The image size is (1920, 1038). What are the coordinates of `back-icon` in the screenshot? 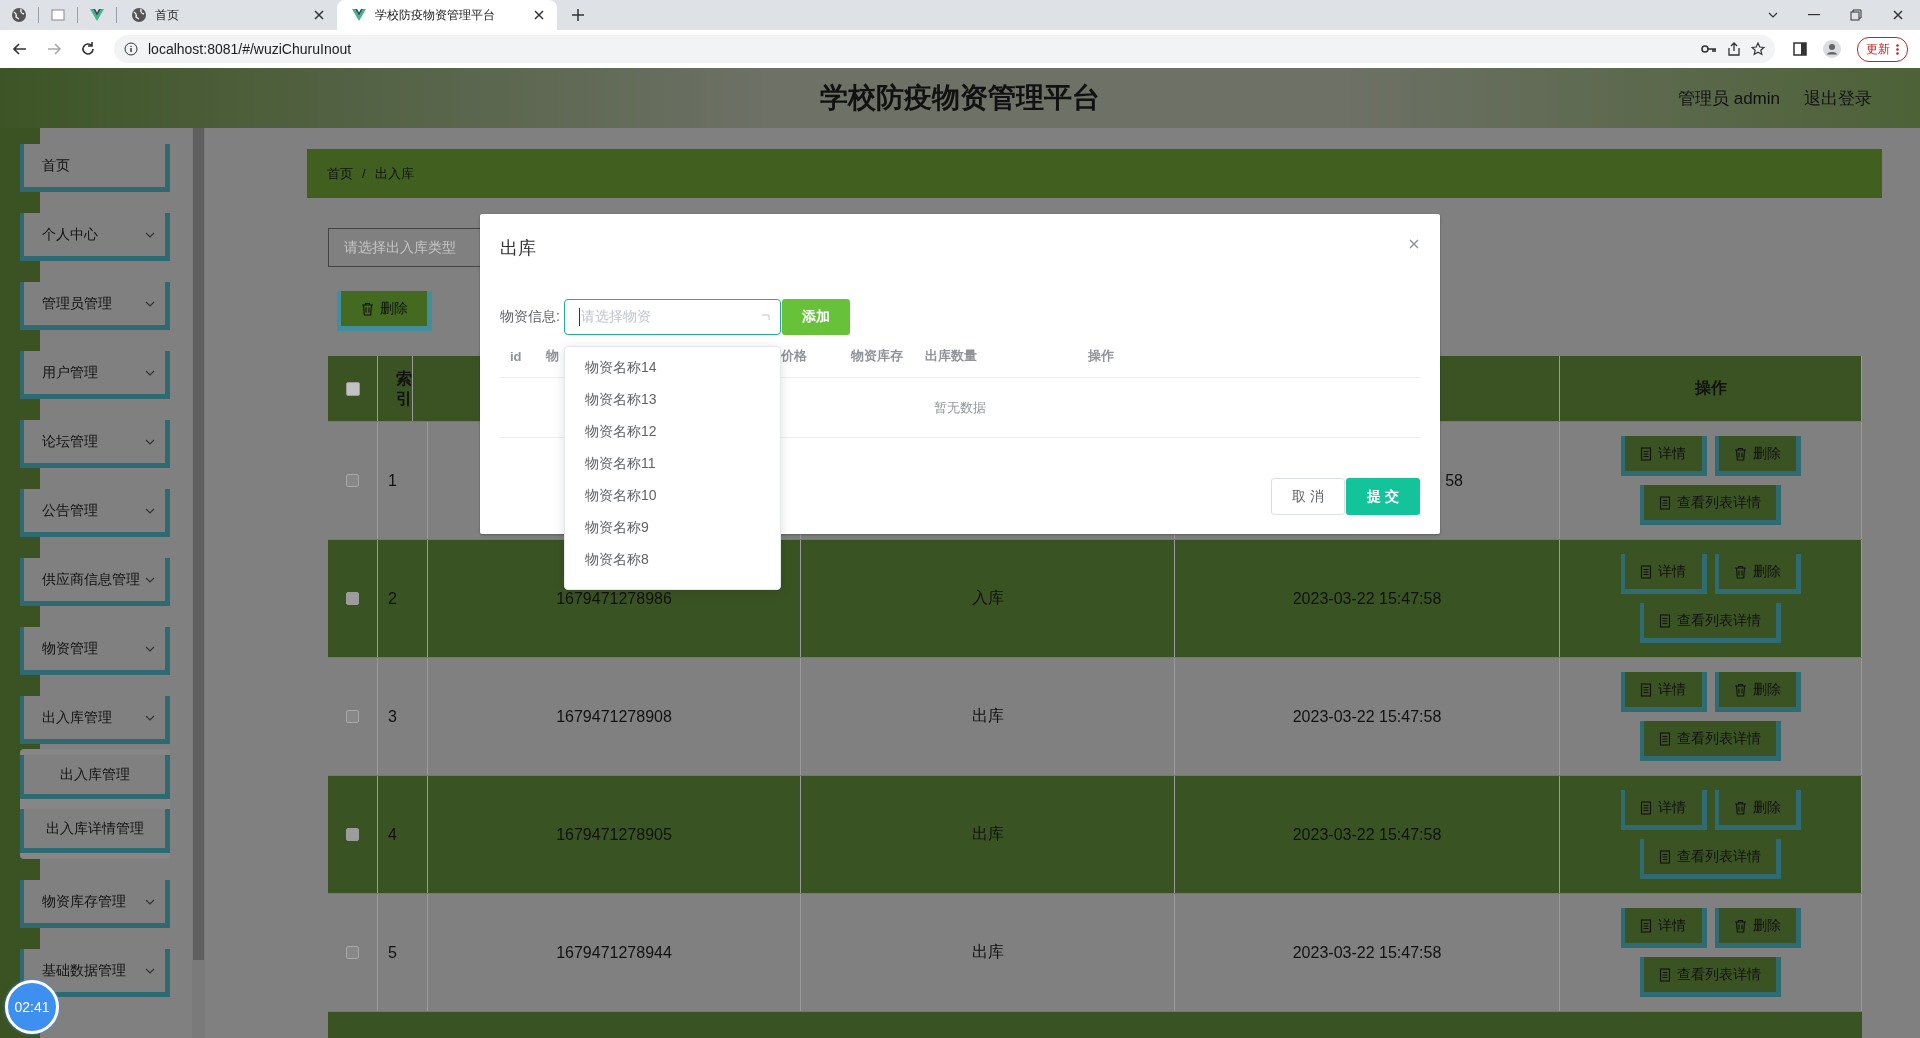 It's located at (20, 49).